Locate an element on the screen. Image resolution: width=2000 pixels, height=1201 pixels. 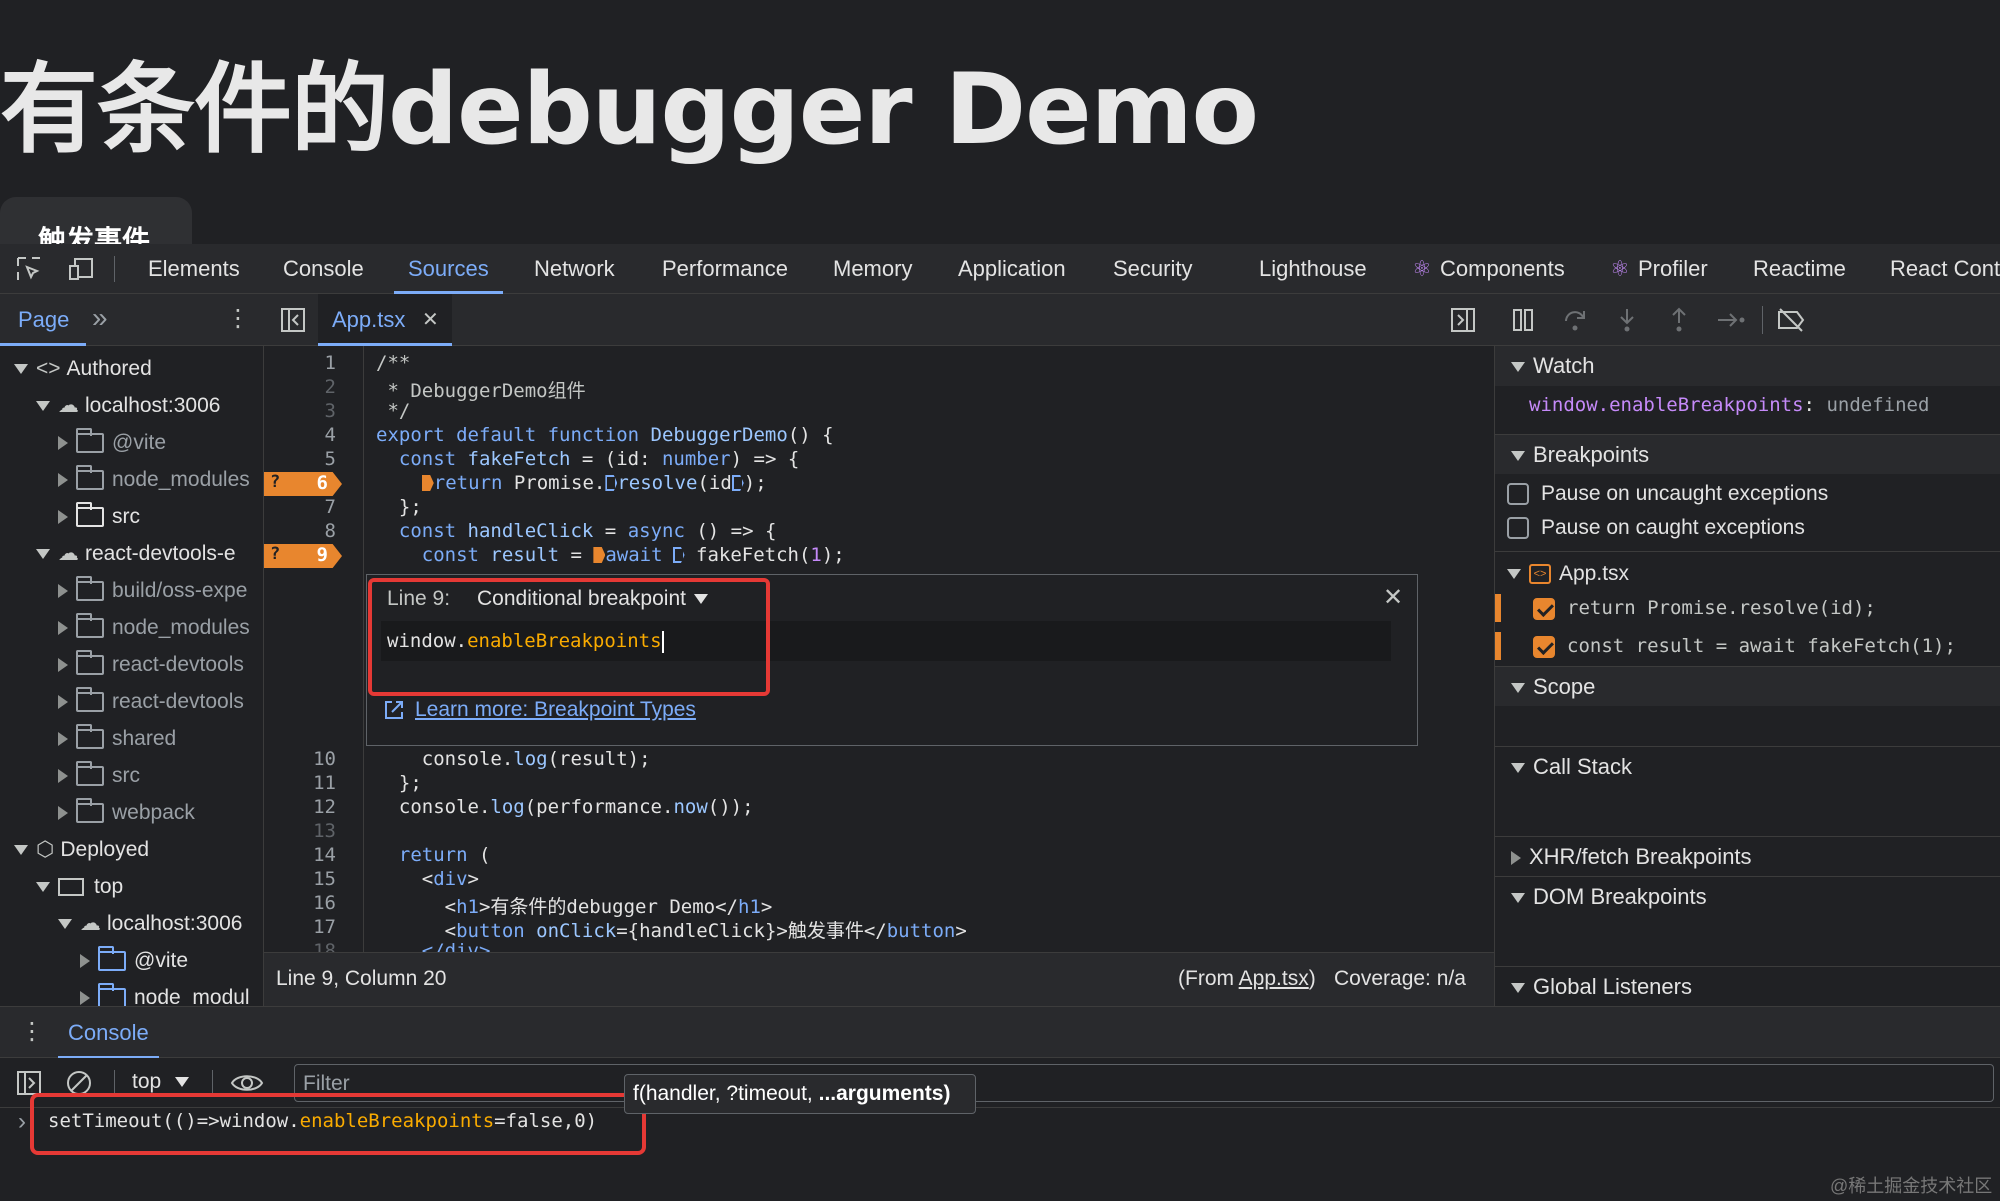
code-line: console.log(performance.now()); is located at coordinates (565, 807).